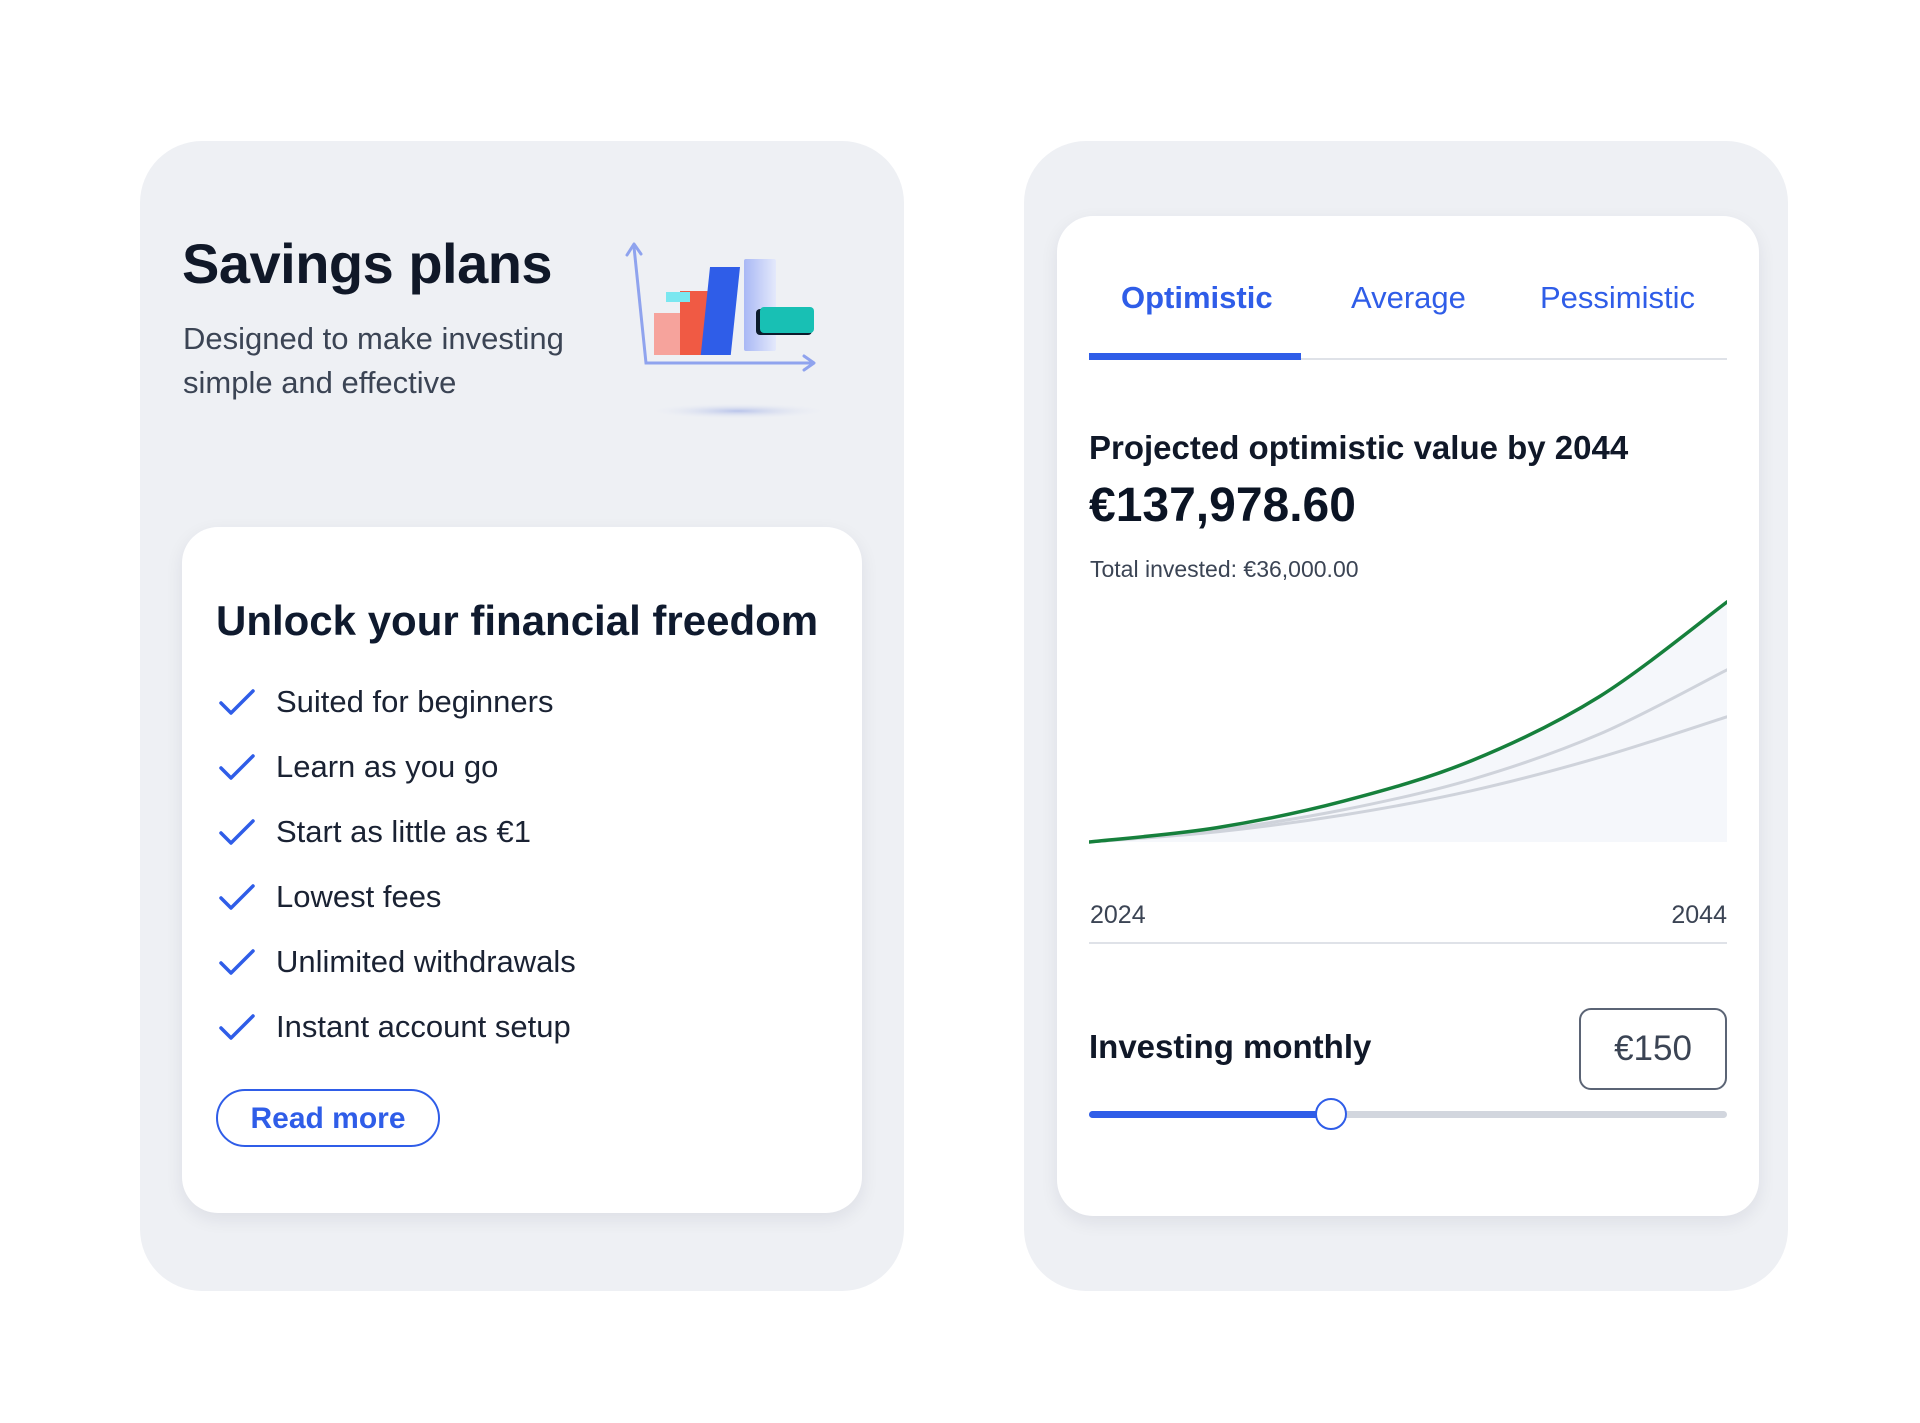  Describe the element at coordinates (1224, 569) in the screenshot. I see `total-invested: Total invested: €36,000.00` at that location.